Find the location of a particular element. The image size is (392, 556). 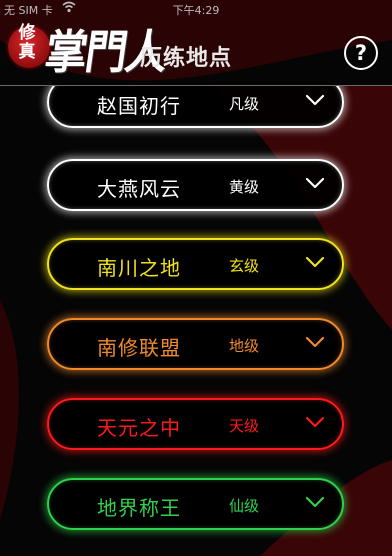

location-item: 地界称王 仙级 is located at coordinates (195, 504).